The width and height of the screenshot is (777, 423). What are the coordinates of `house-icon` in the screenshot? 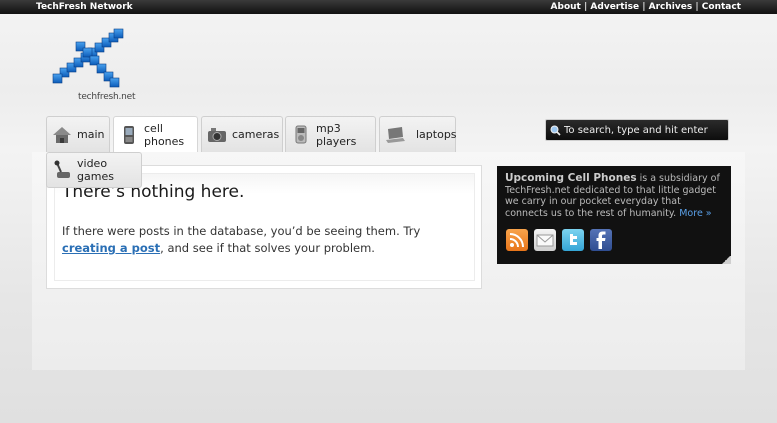 It's located at (62, 134).